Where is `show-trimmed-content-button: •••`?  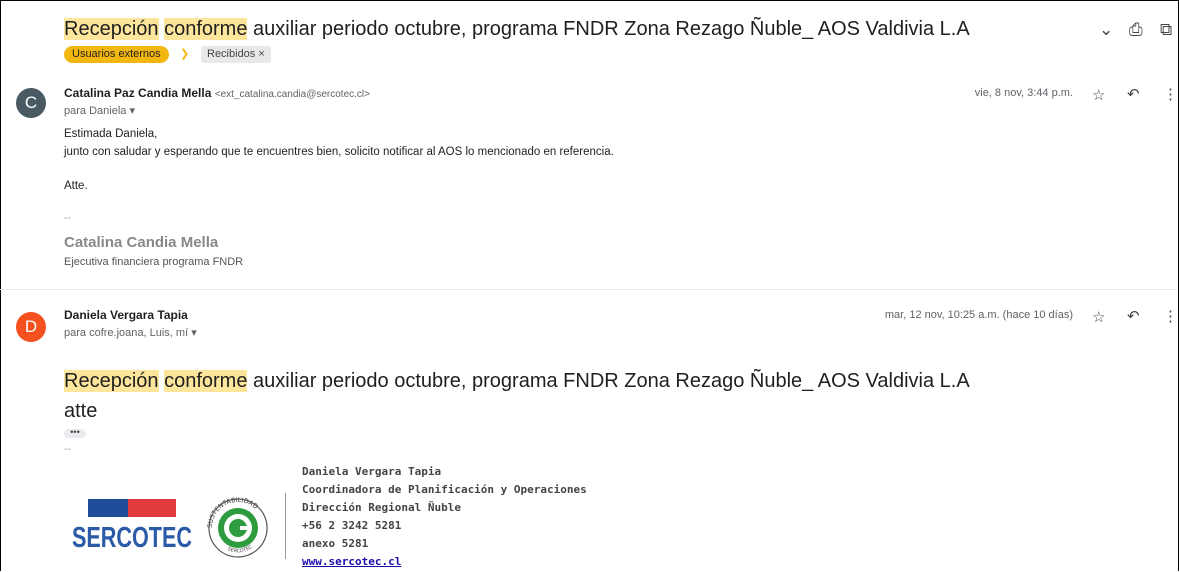
show-trimmed-content-button: ••• is located at coordinates (75, 433).